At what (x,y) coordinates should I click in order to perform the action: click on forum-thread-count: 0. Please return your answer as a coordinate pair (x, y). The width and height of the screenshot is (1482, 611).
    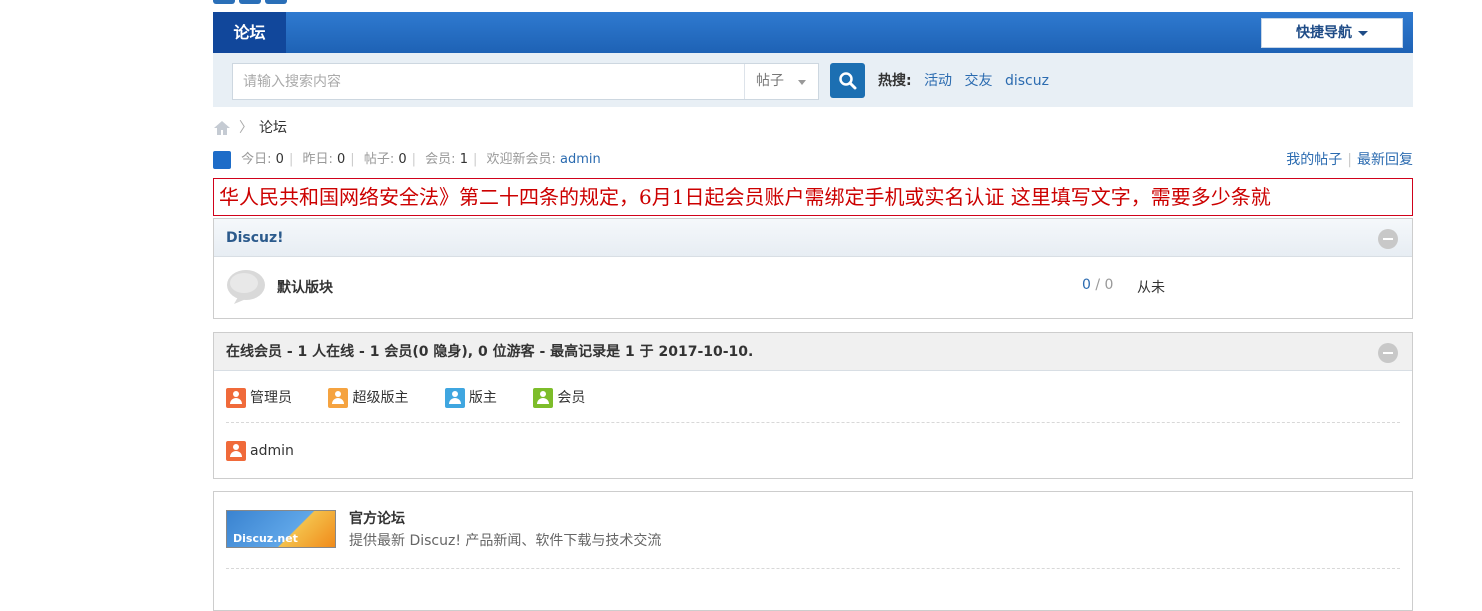
    Looking at the image, I should click on (1086, 285).